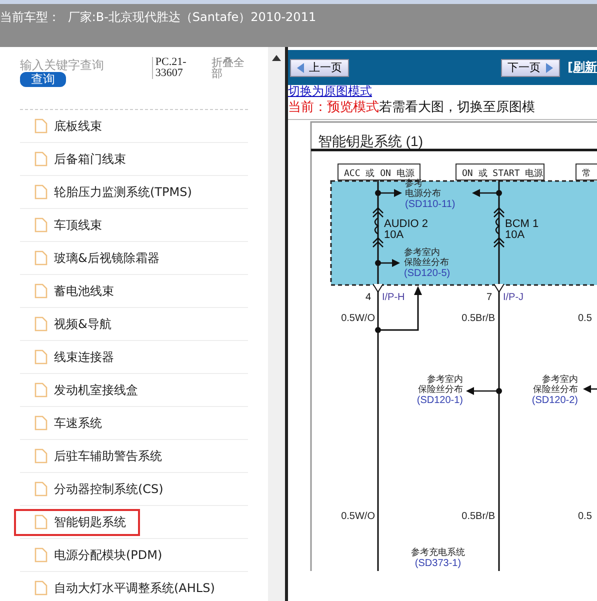 The width and height of the screenshot is (597, 601). What do you see at coordinates (67, 357) in the screenshot?
I see `tree-item: 线束连接器` at bounding box center [67, 357].